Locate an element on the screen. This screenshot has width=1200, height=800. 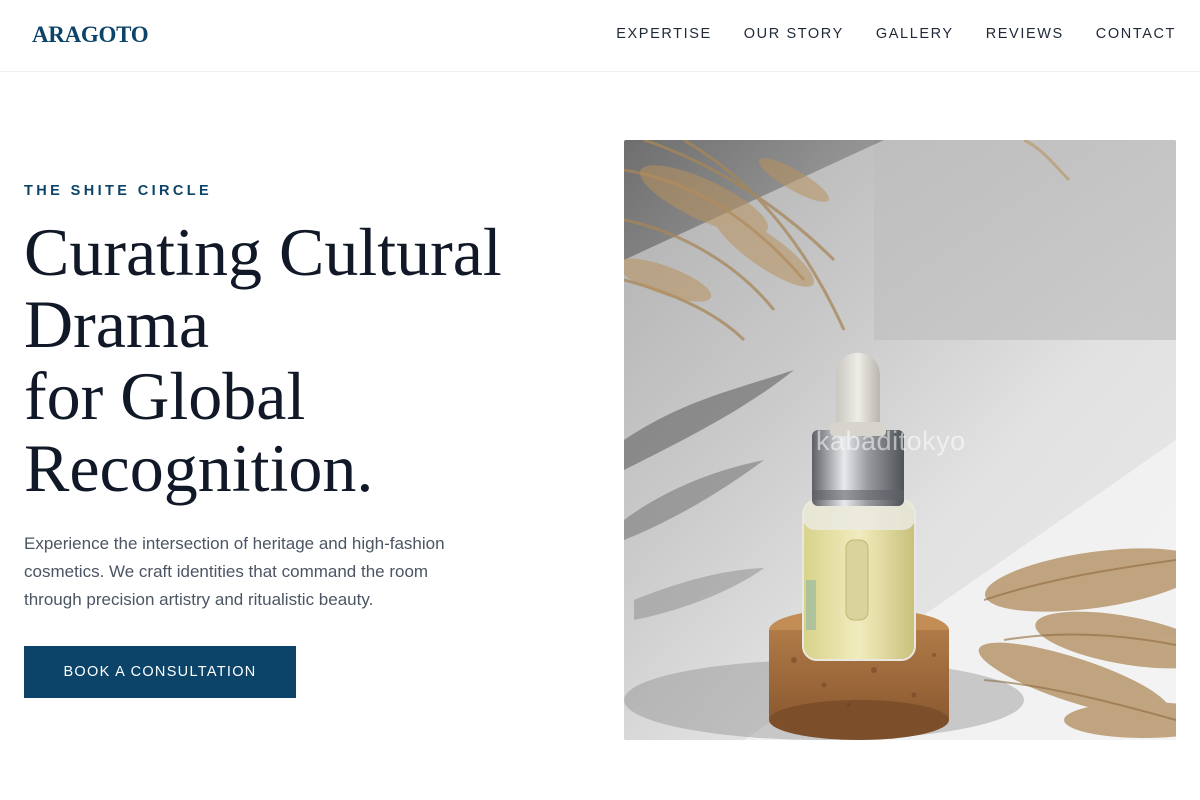
headline-line: for Global is located at coordinates (165, 396).